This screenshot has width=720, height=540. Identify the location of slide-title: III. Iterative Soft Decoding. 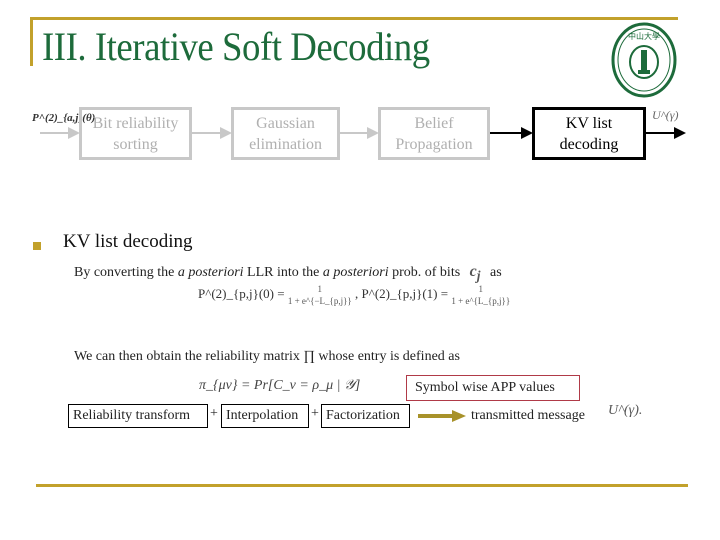
(236, 46).